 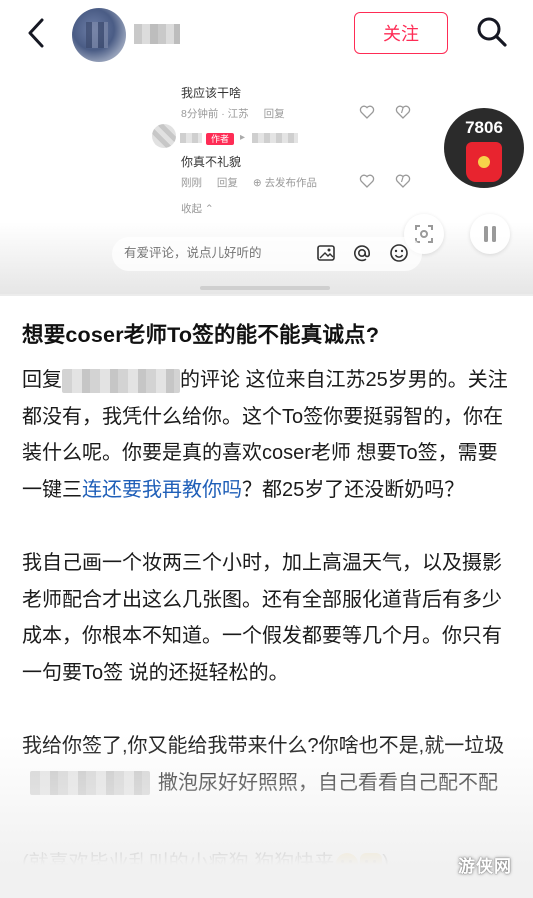 What do you see at coordinates (401, 33) in the screenshot?
I see `follow-button: 关注` at bounding box center [401, 33].